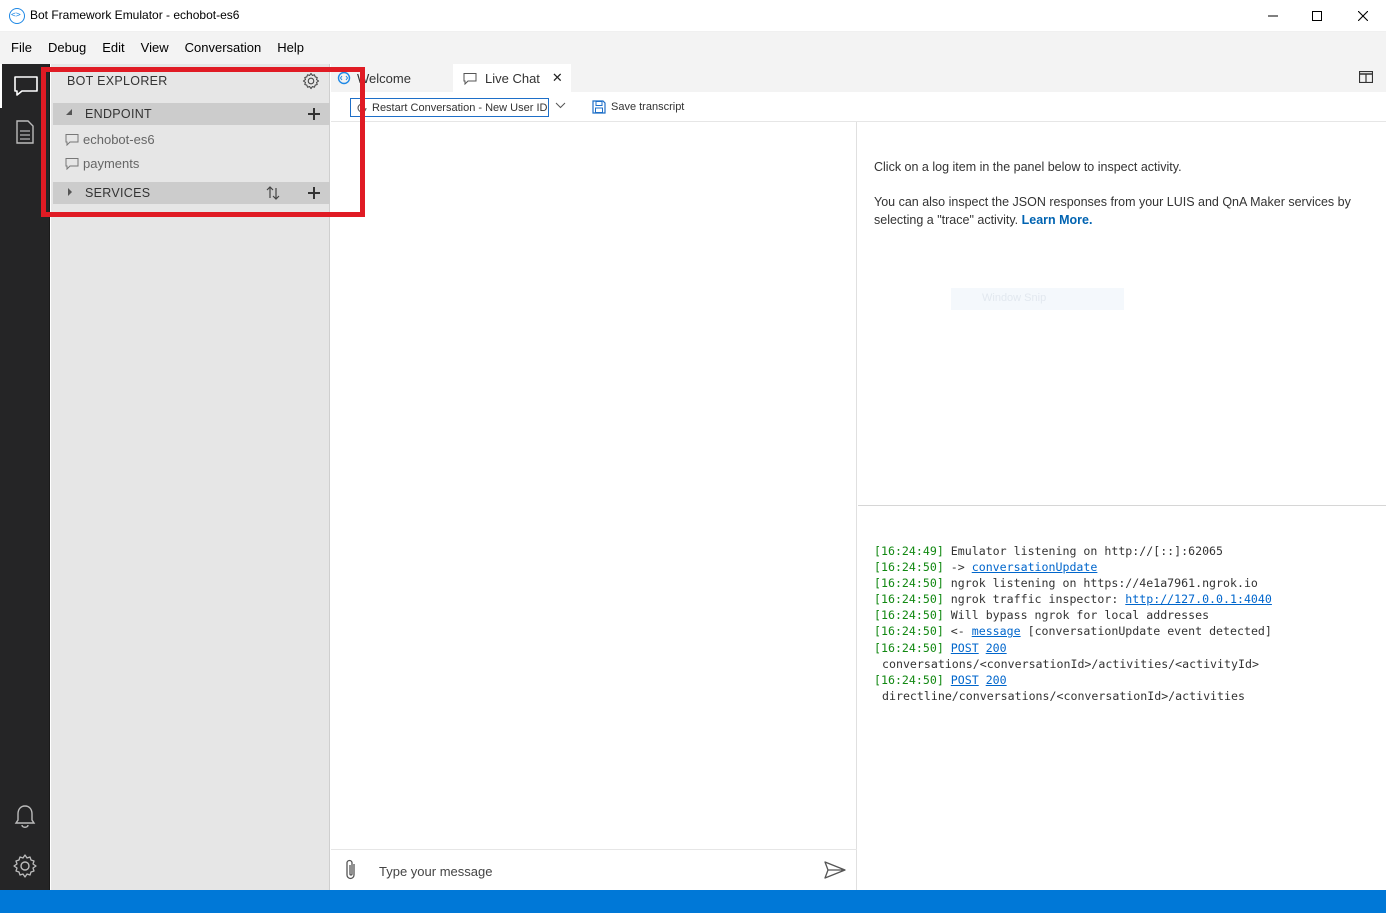 The width and height of the screenshot is (1386, 913). What do you see at coordinates (1035, 567) in the screenshot?
I see `log-link: conversationUpdate` at bounding box center [1035, 567].